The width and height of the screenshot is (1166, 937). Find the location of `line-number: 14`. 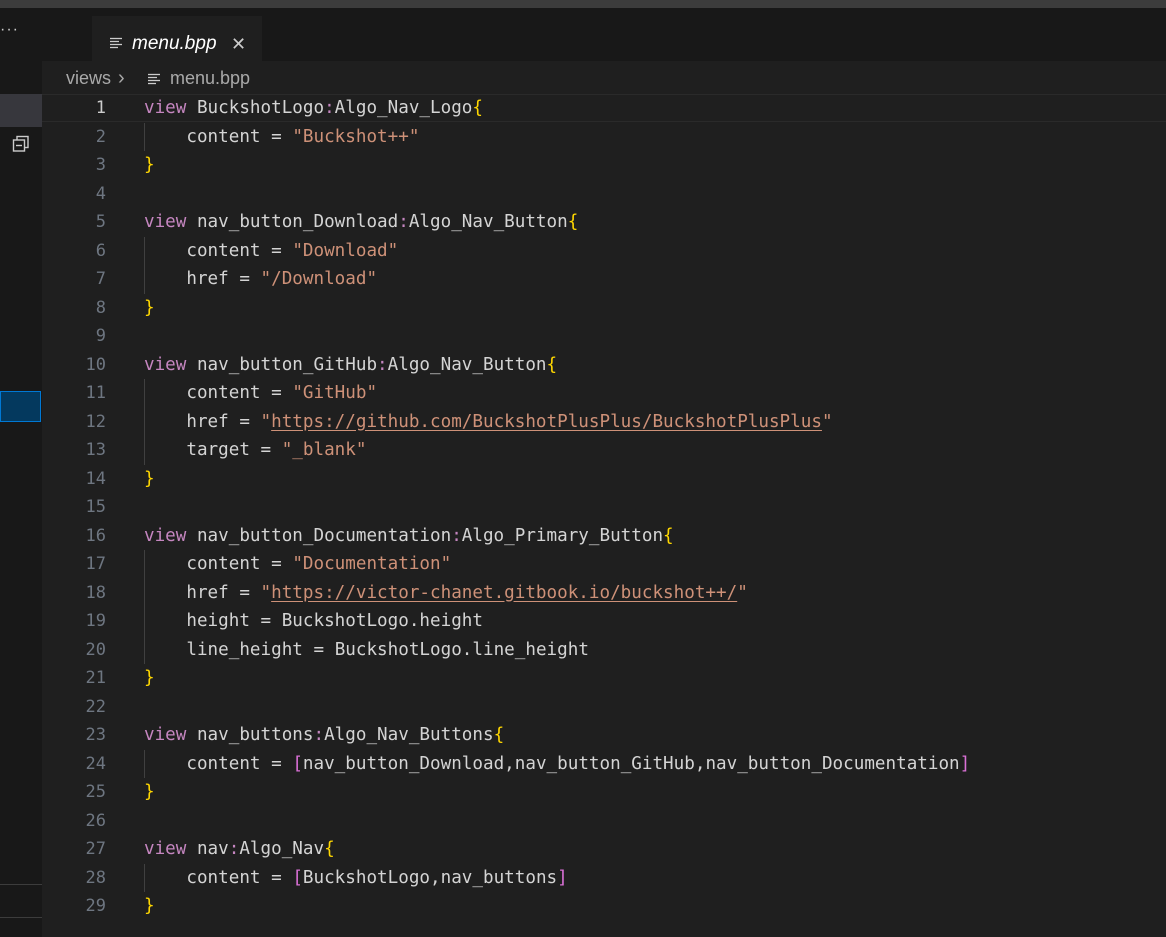

line-number: 14 is located at coordinates (95, 478).